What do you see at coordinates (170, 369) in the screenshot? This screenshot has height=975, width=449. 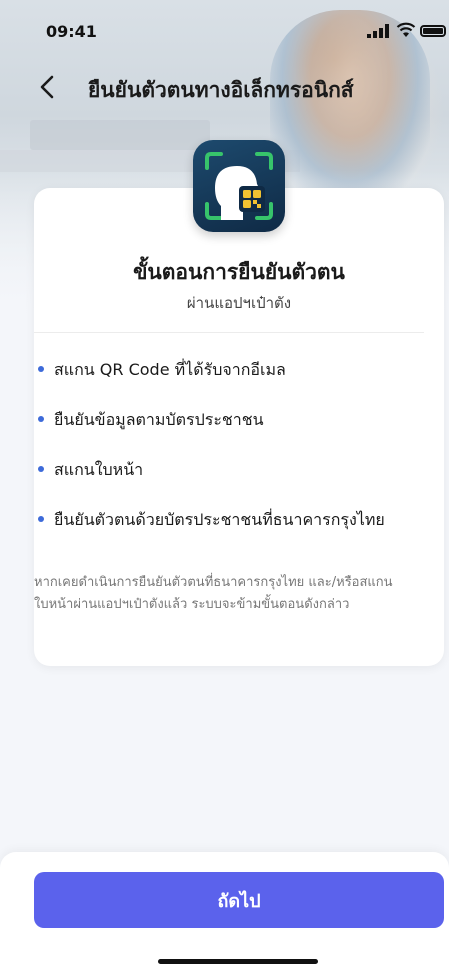 I see `step-text: สแกน QR Code ที่ได้รับจากอีเมล` at bounding box center [170, 369].